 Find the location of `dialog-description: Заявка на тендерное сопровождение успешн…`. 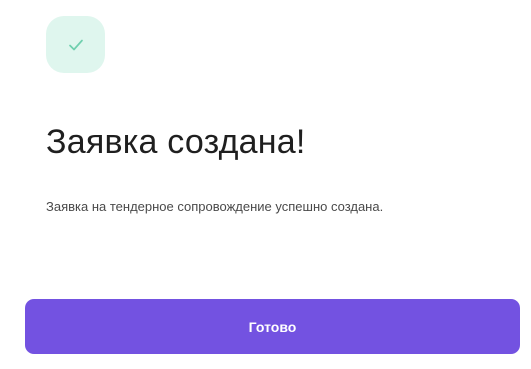

dialog-description: Заявка на тендерное сопровождение успешн… is located at coordinates (215, 206).